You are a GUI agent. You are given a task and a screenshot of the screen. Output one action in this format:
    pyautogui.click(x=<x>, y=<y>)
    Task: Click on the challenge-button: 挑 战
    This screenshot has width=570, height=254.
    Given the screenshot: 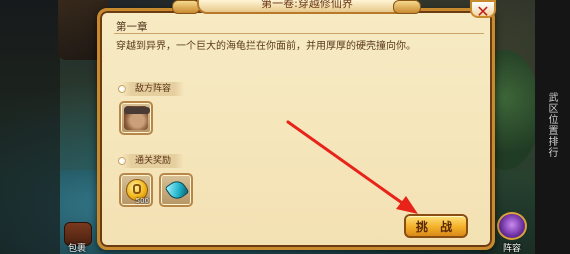 What is the action you would take?
    pyautogui.click(x=436, y=226)
    